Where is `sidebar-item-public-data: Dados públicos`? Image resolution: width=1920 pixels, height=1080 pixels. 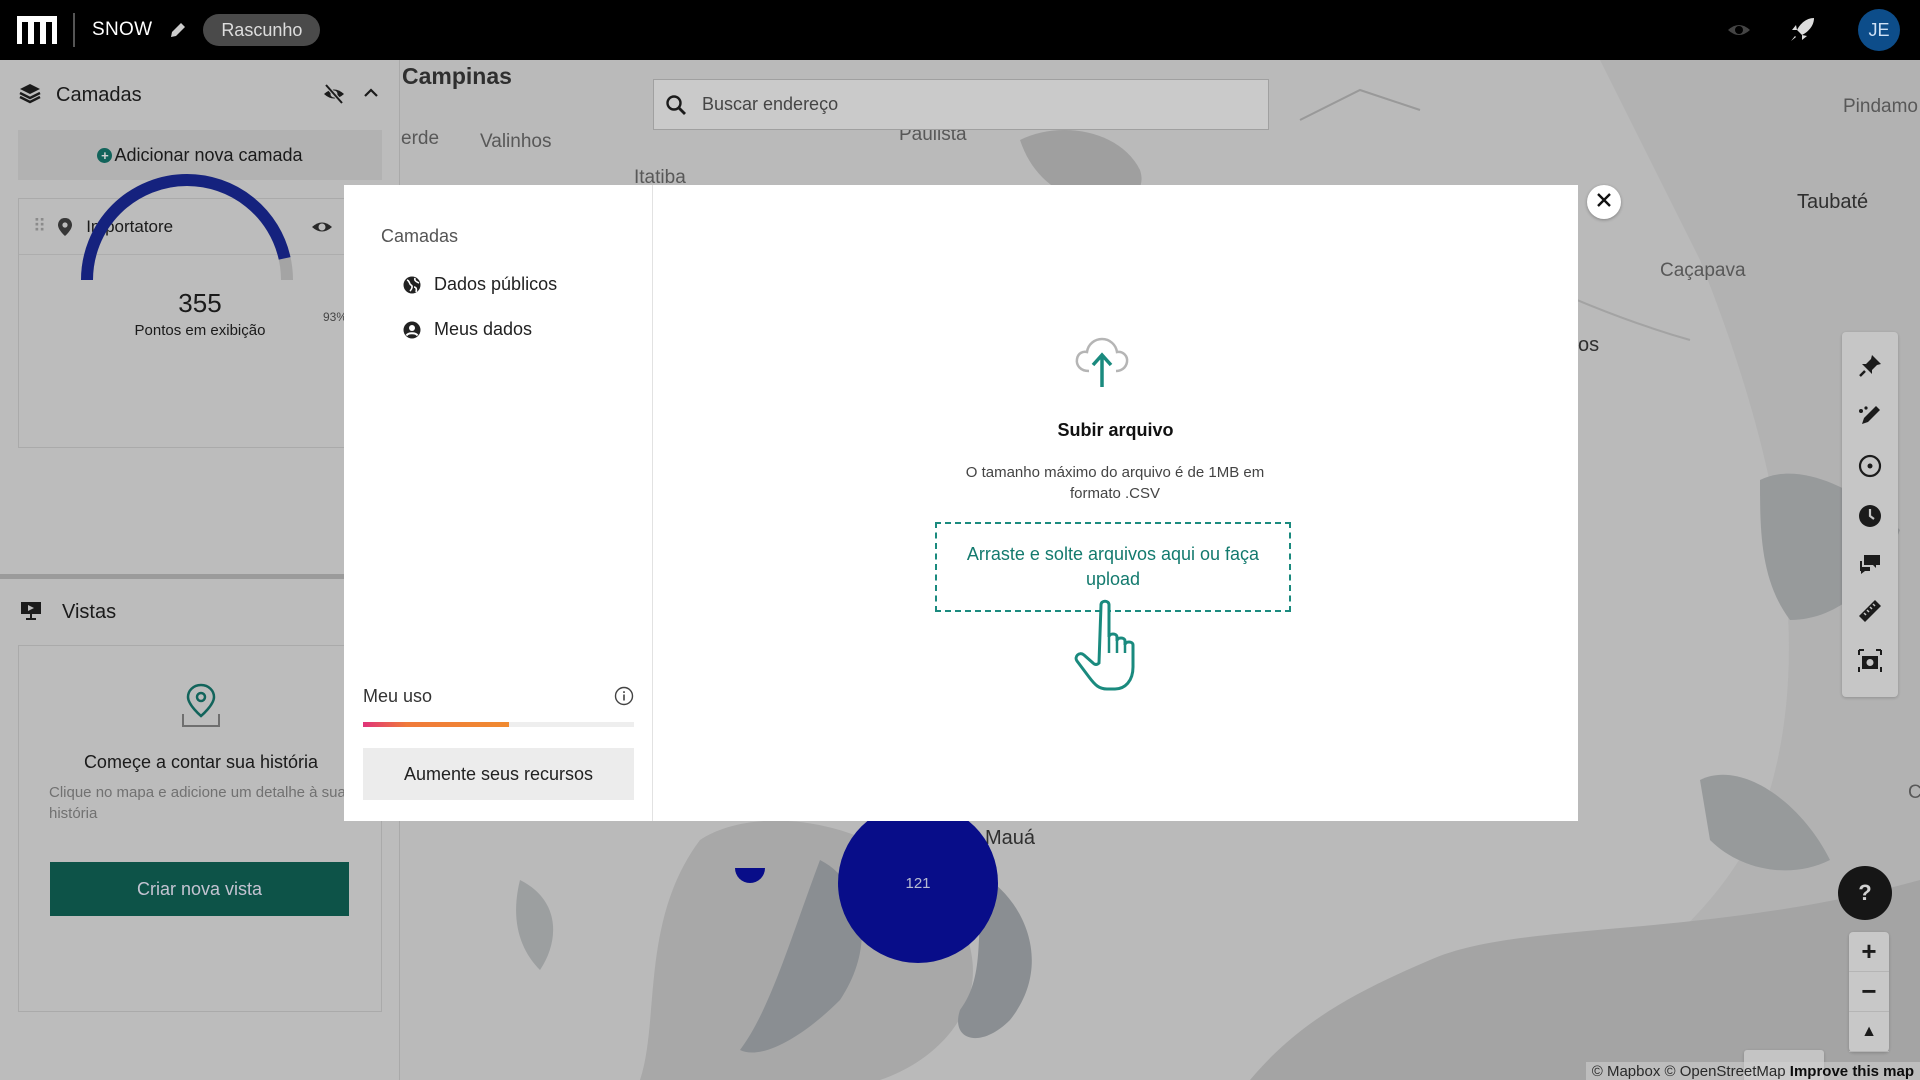
sidebar-item-public-data: Dados públicos is located at coordinates (479, 284).